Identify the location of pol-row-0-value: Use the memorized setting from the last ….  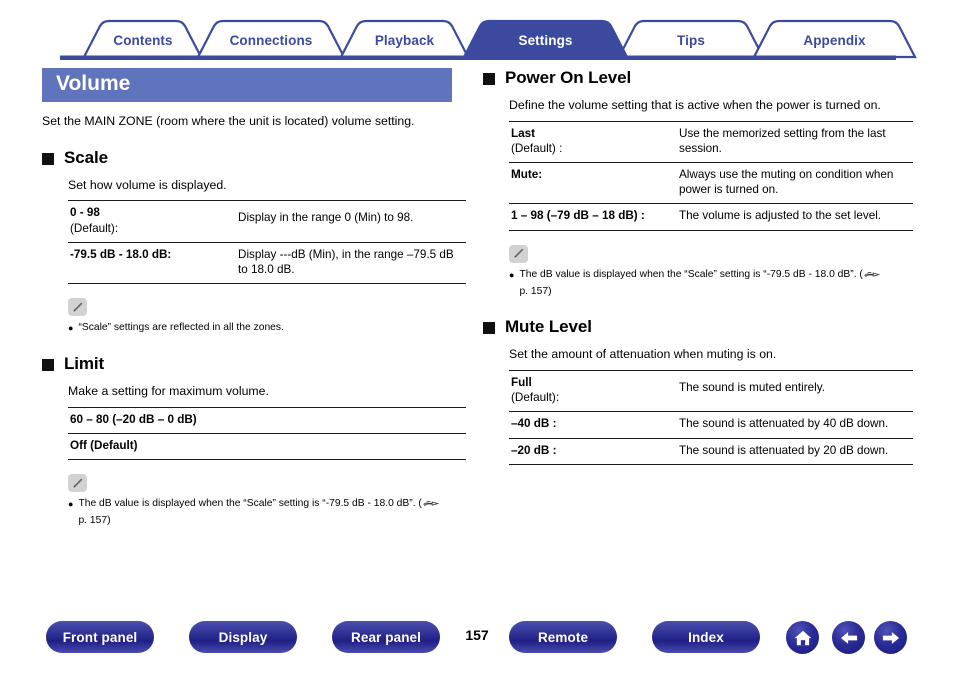
(793, 141).